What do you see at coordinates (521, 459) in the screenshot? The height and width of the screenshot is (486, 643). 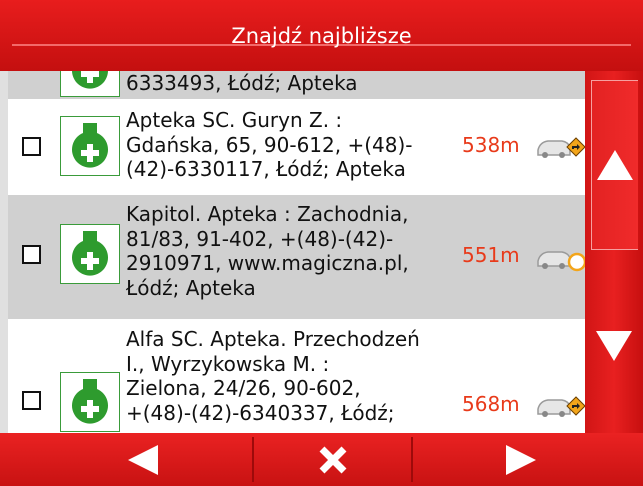 I see `arrow-right-icon` at bounding box center [521, 459].